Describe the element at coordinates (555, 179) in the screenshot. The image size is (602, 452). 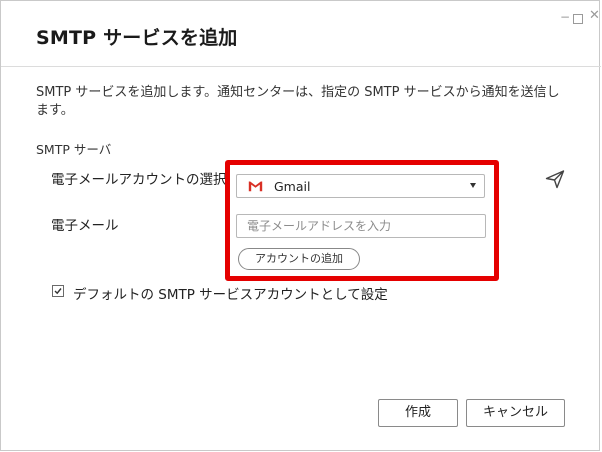
I see `send-icon` at that location.